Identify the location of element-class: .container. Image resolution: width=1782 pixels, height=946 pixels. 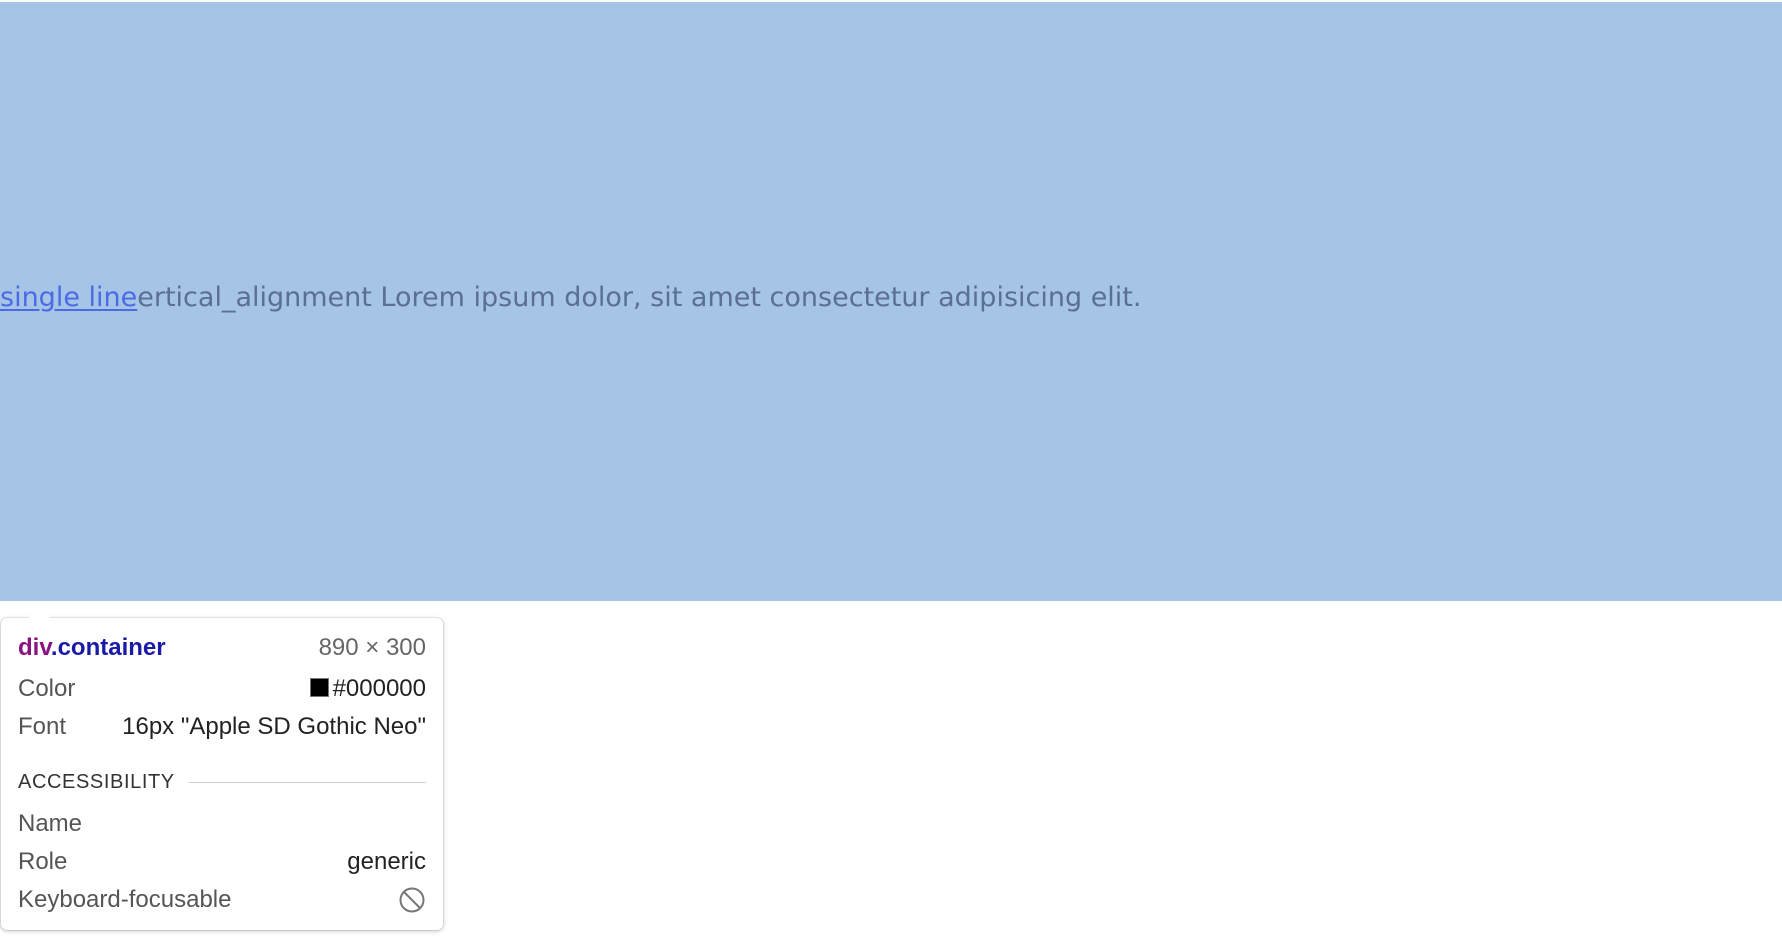
(108, 647).